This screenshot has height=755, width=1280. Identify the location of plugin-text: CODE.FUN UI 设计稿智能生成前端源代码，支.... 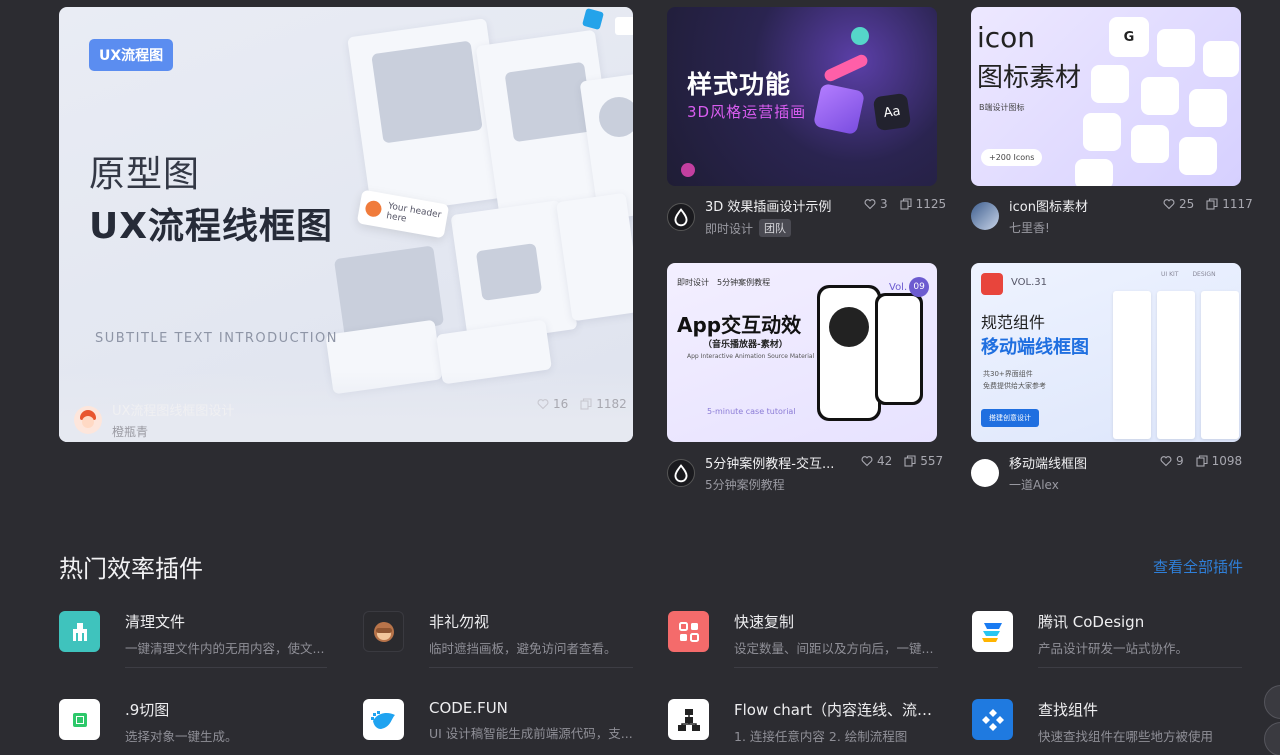
(531, 720).